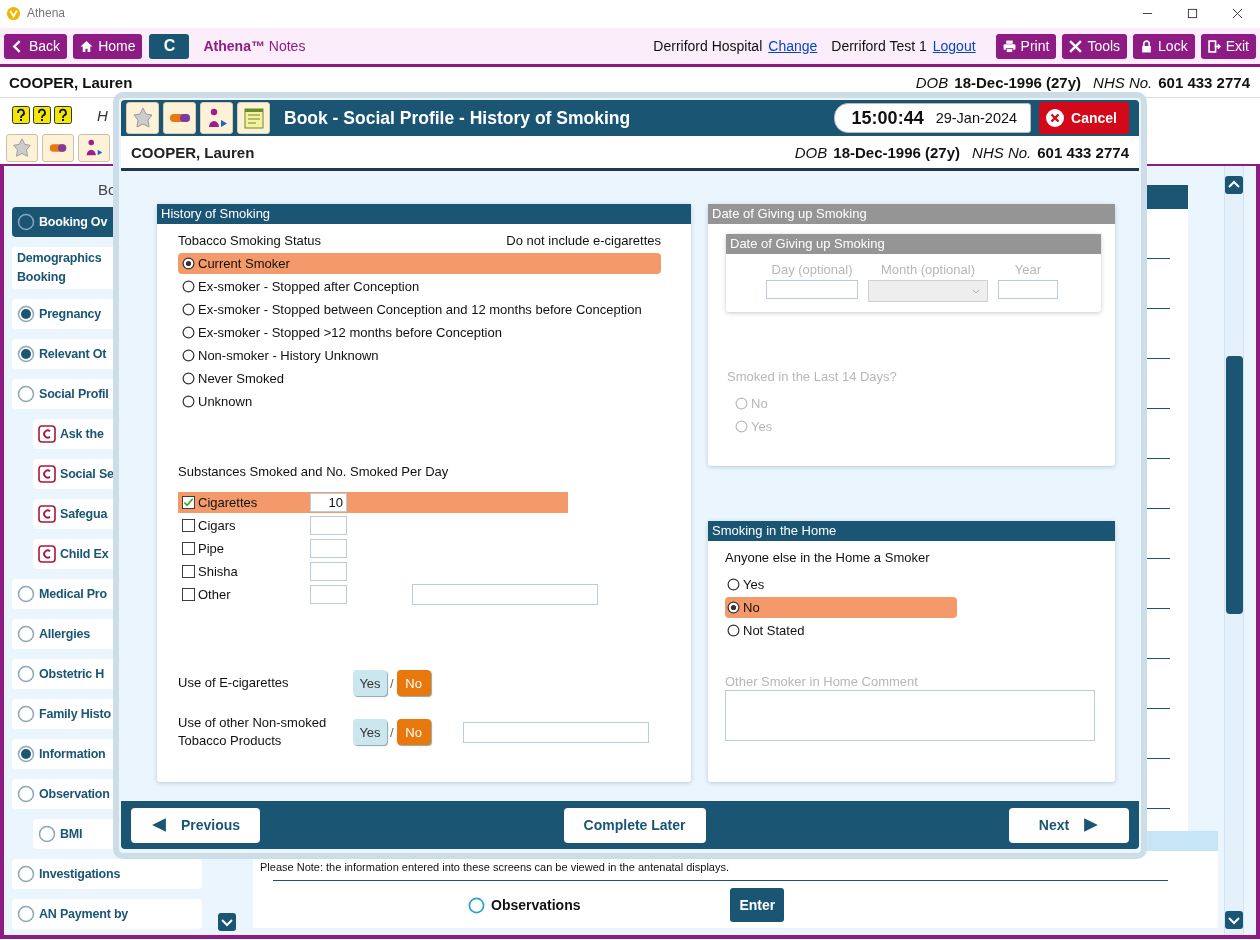  Describe the element at coordinates (424, 214) in the screenshot. I see `panel-title: History of Smoking` at that location.